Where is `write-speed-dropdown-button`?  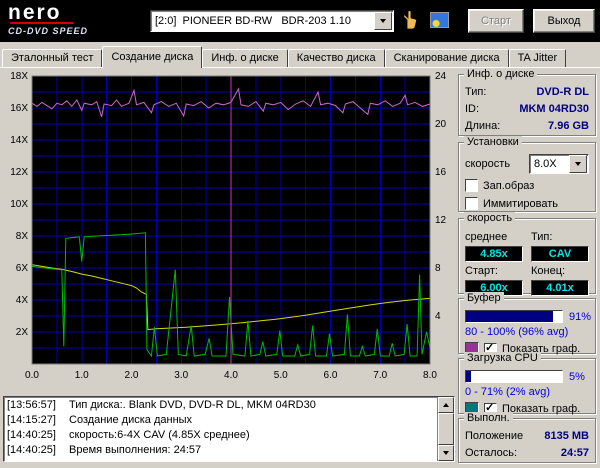 write-speed-dropdown-button is located at coordinates (578, 164).